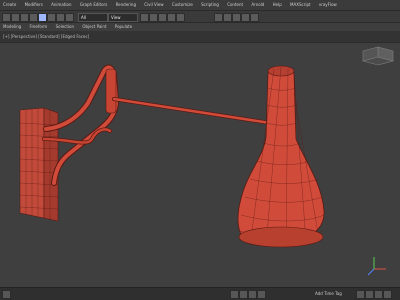 The width and height of the screenshot is (400, 300). I want to click on reference-coordinate-dropdown: View, so click(123, 17).